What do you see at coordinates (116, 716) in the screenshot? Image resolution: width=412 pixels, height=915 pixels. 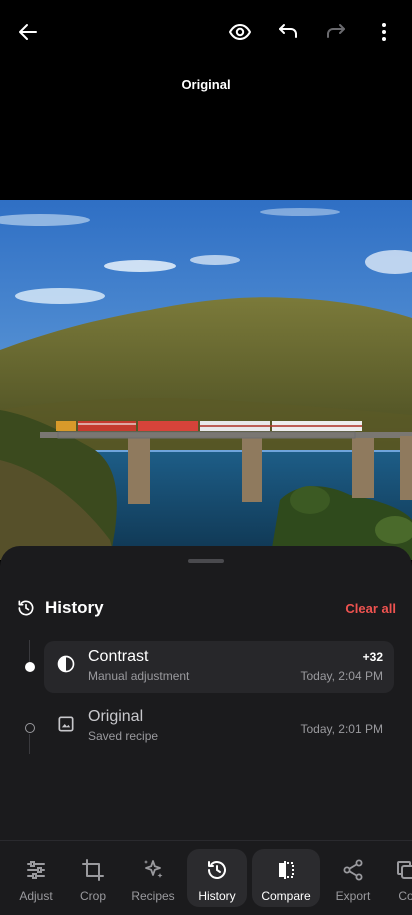 I see `entry-title: Original` at bounding box center [116, 716].